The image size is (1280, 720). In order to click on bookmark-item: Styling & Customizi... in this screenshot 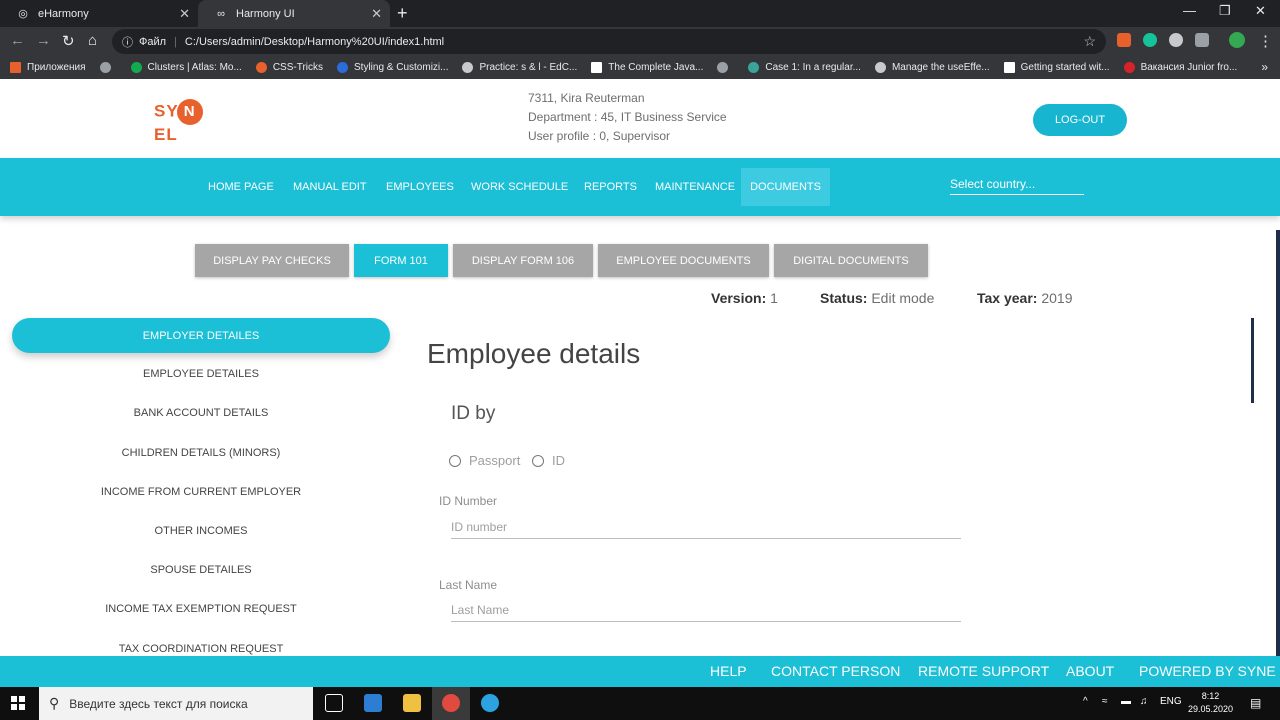, I will do `click(392, 67)`.